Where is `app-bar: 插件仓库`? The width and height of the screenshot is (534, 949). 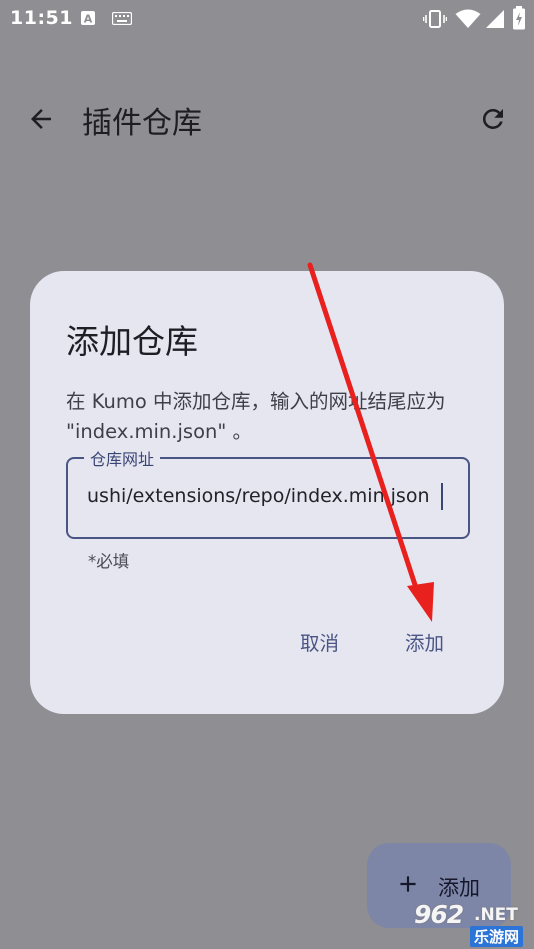
app-bar: 插件仓库 is located at coordinates (267, 120).